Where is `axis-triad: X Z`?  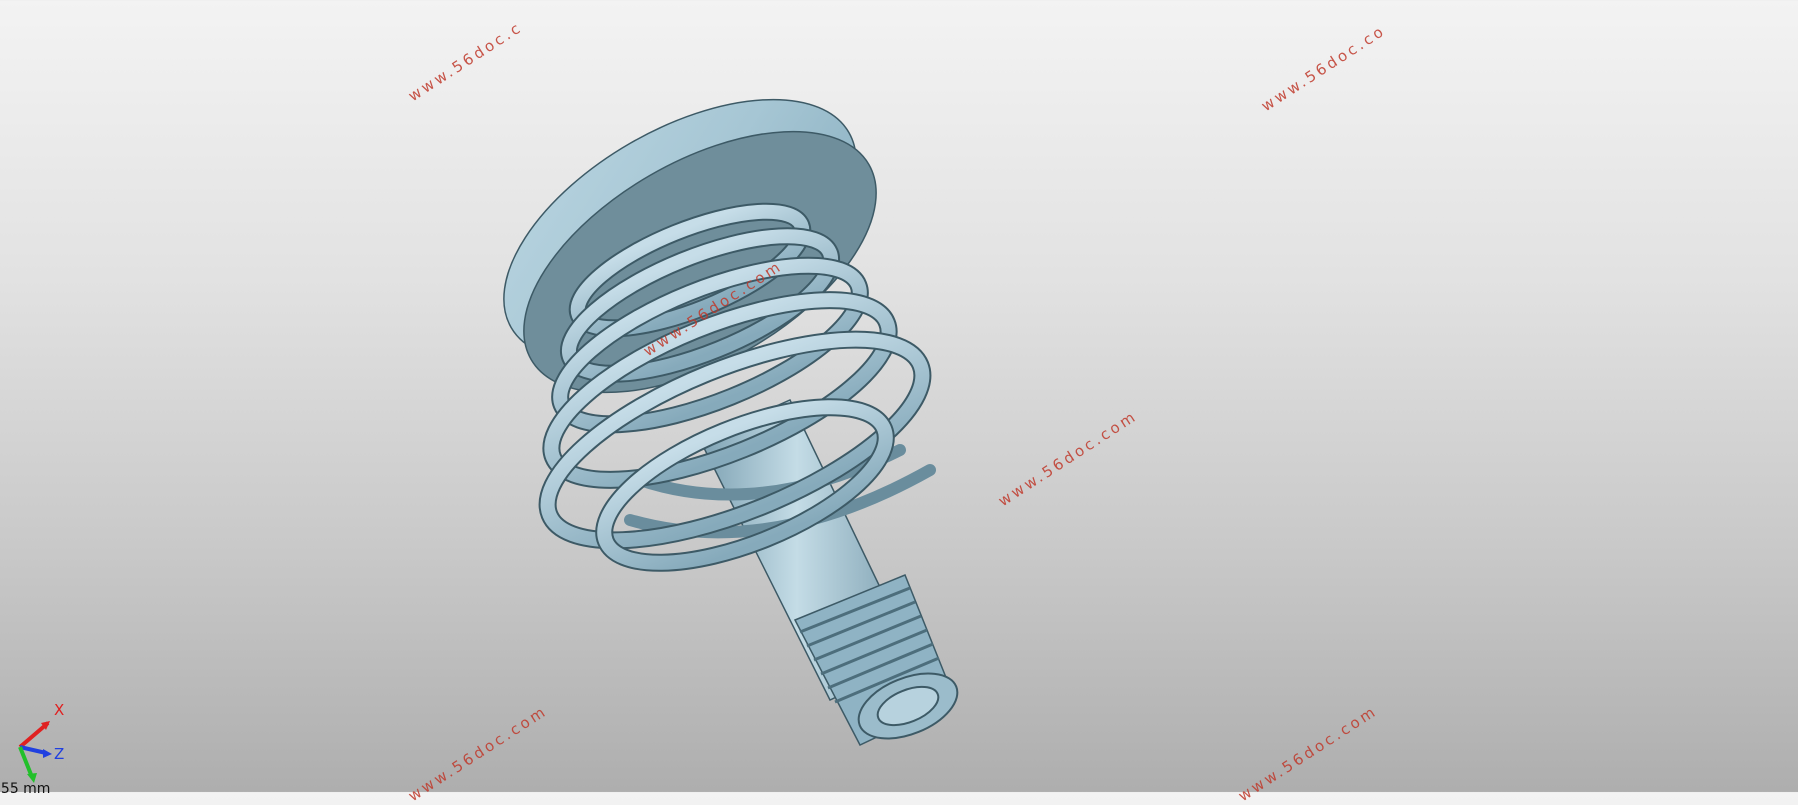
axis-triad: X Z is located at coordinates (41, 740).